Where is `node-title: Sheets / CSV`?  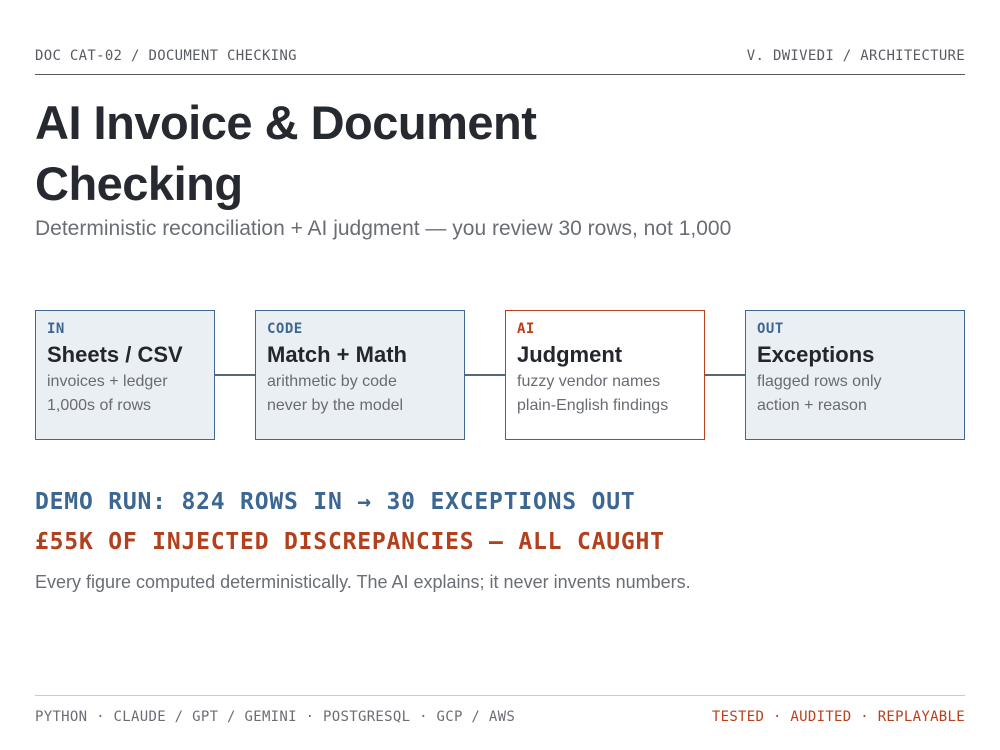
node-title: Sheets / CSV is located at coordinates (115, 354).